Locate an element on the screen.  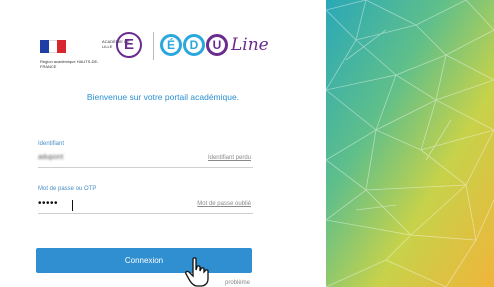
edu-line-text: Line is located at coordinates (250, 45).